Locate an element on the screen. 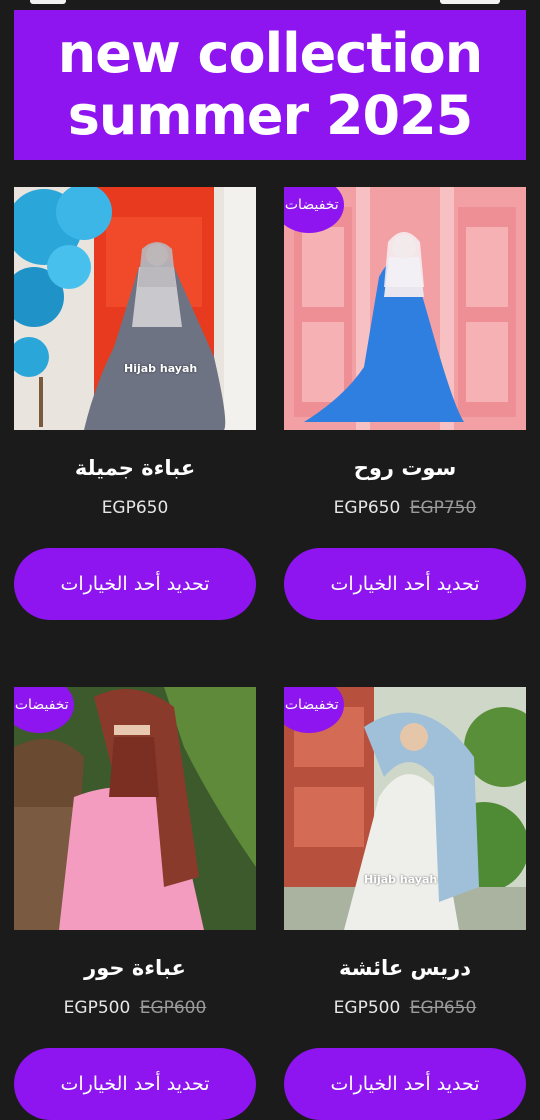  banner-title-line2: summer 2025 is located at coordinates (270, 115).